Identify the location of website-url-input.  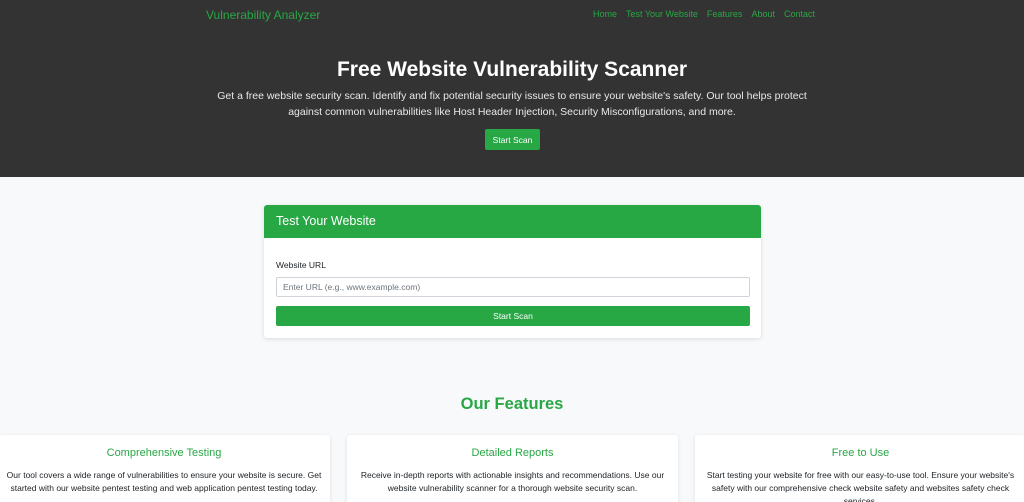
(513, 287).